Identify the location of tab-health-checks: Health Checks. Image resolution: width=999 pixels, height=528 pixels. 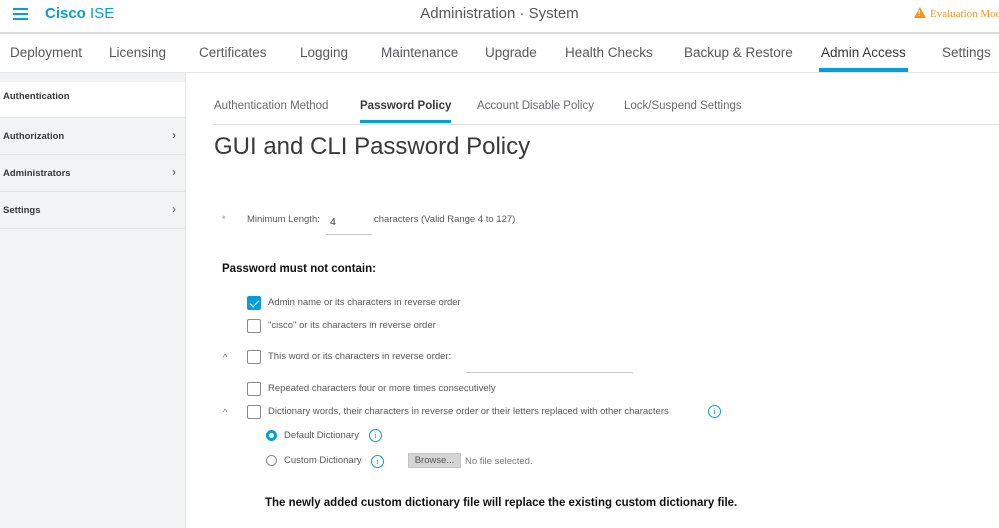
(609, 52).